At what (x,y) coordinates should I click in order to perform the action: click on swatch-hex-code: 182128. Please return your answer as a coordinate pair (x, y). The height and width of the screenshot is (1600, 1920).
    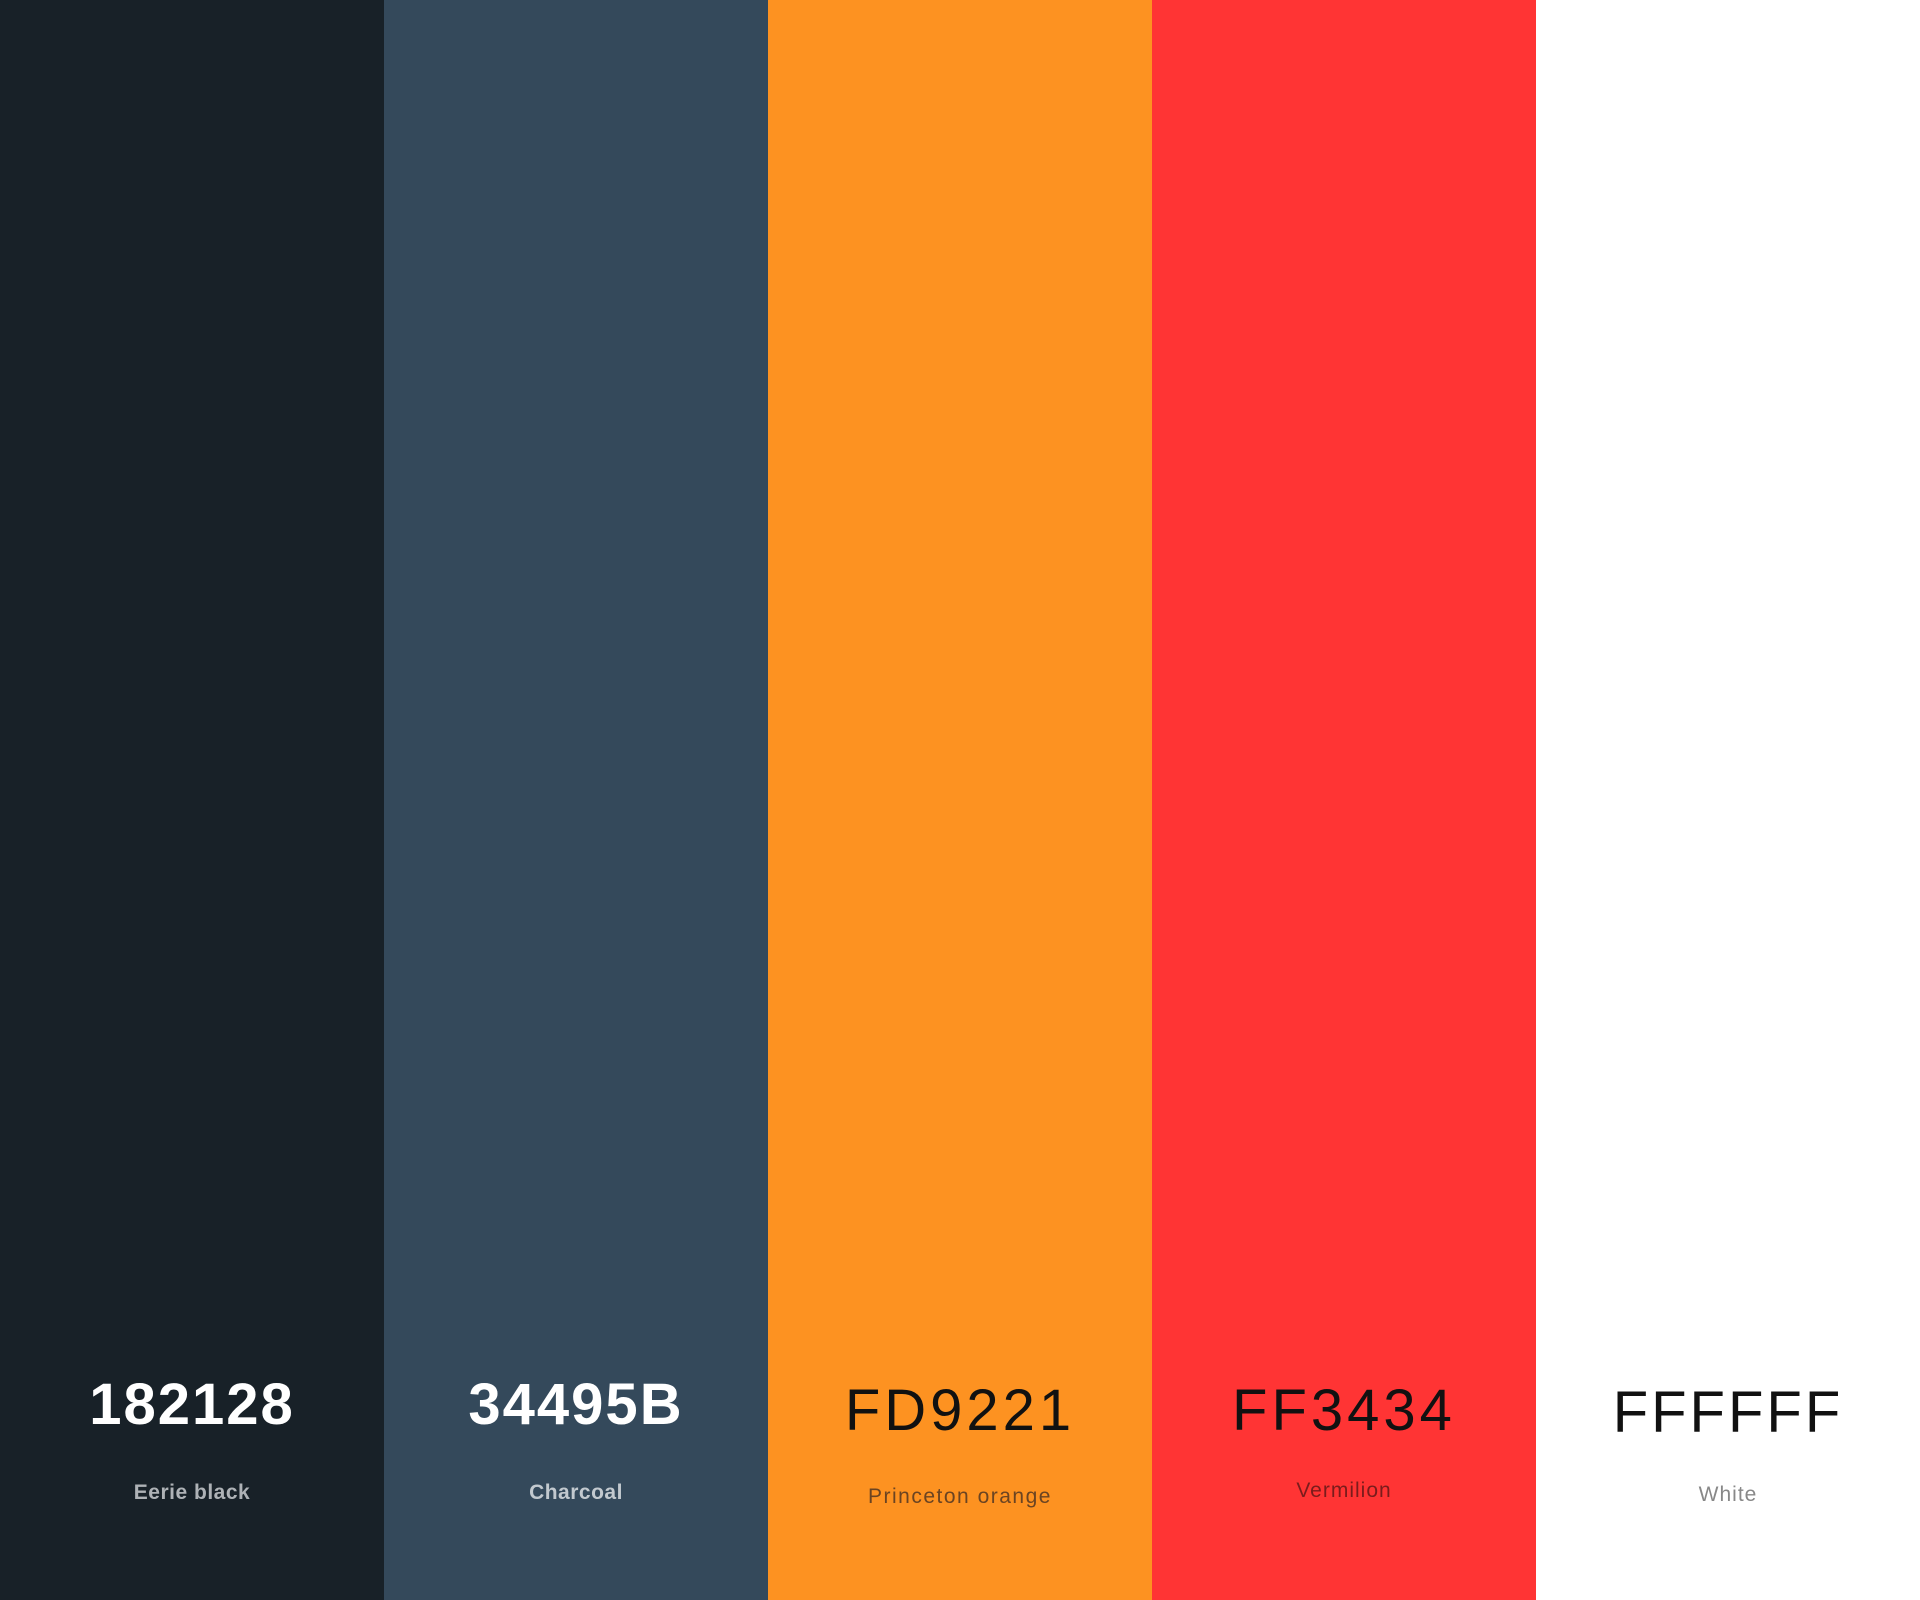
    Looking at the image, I should click on (192, 1404).